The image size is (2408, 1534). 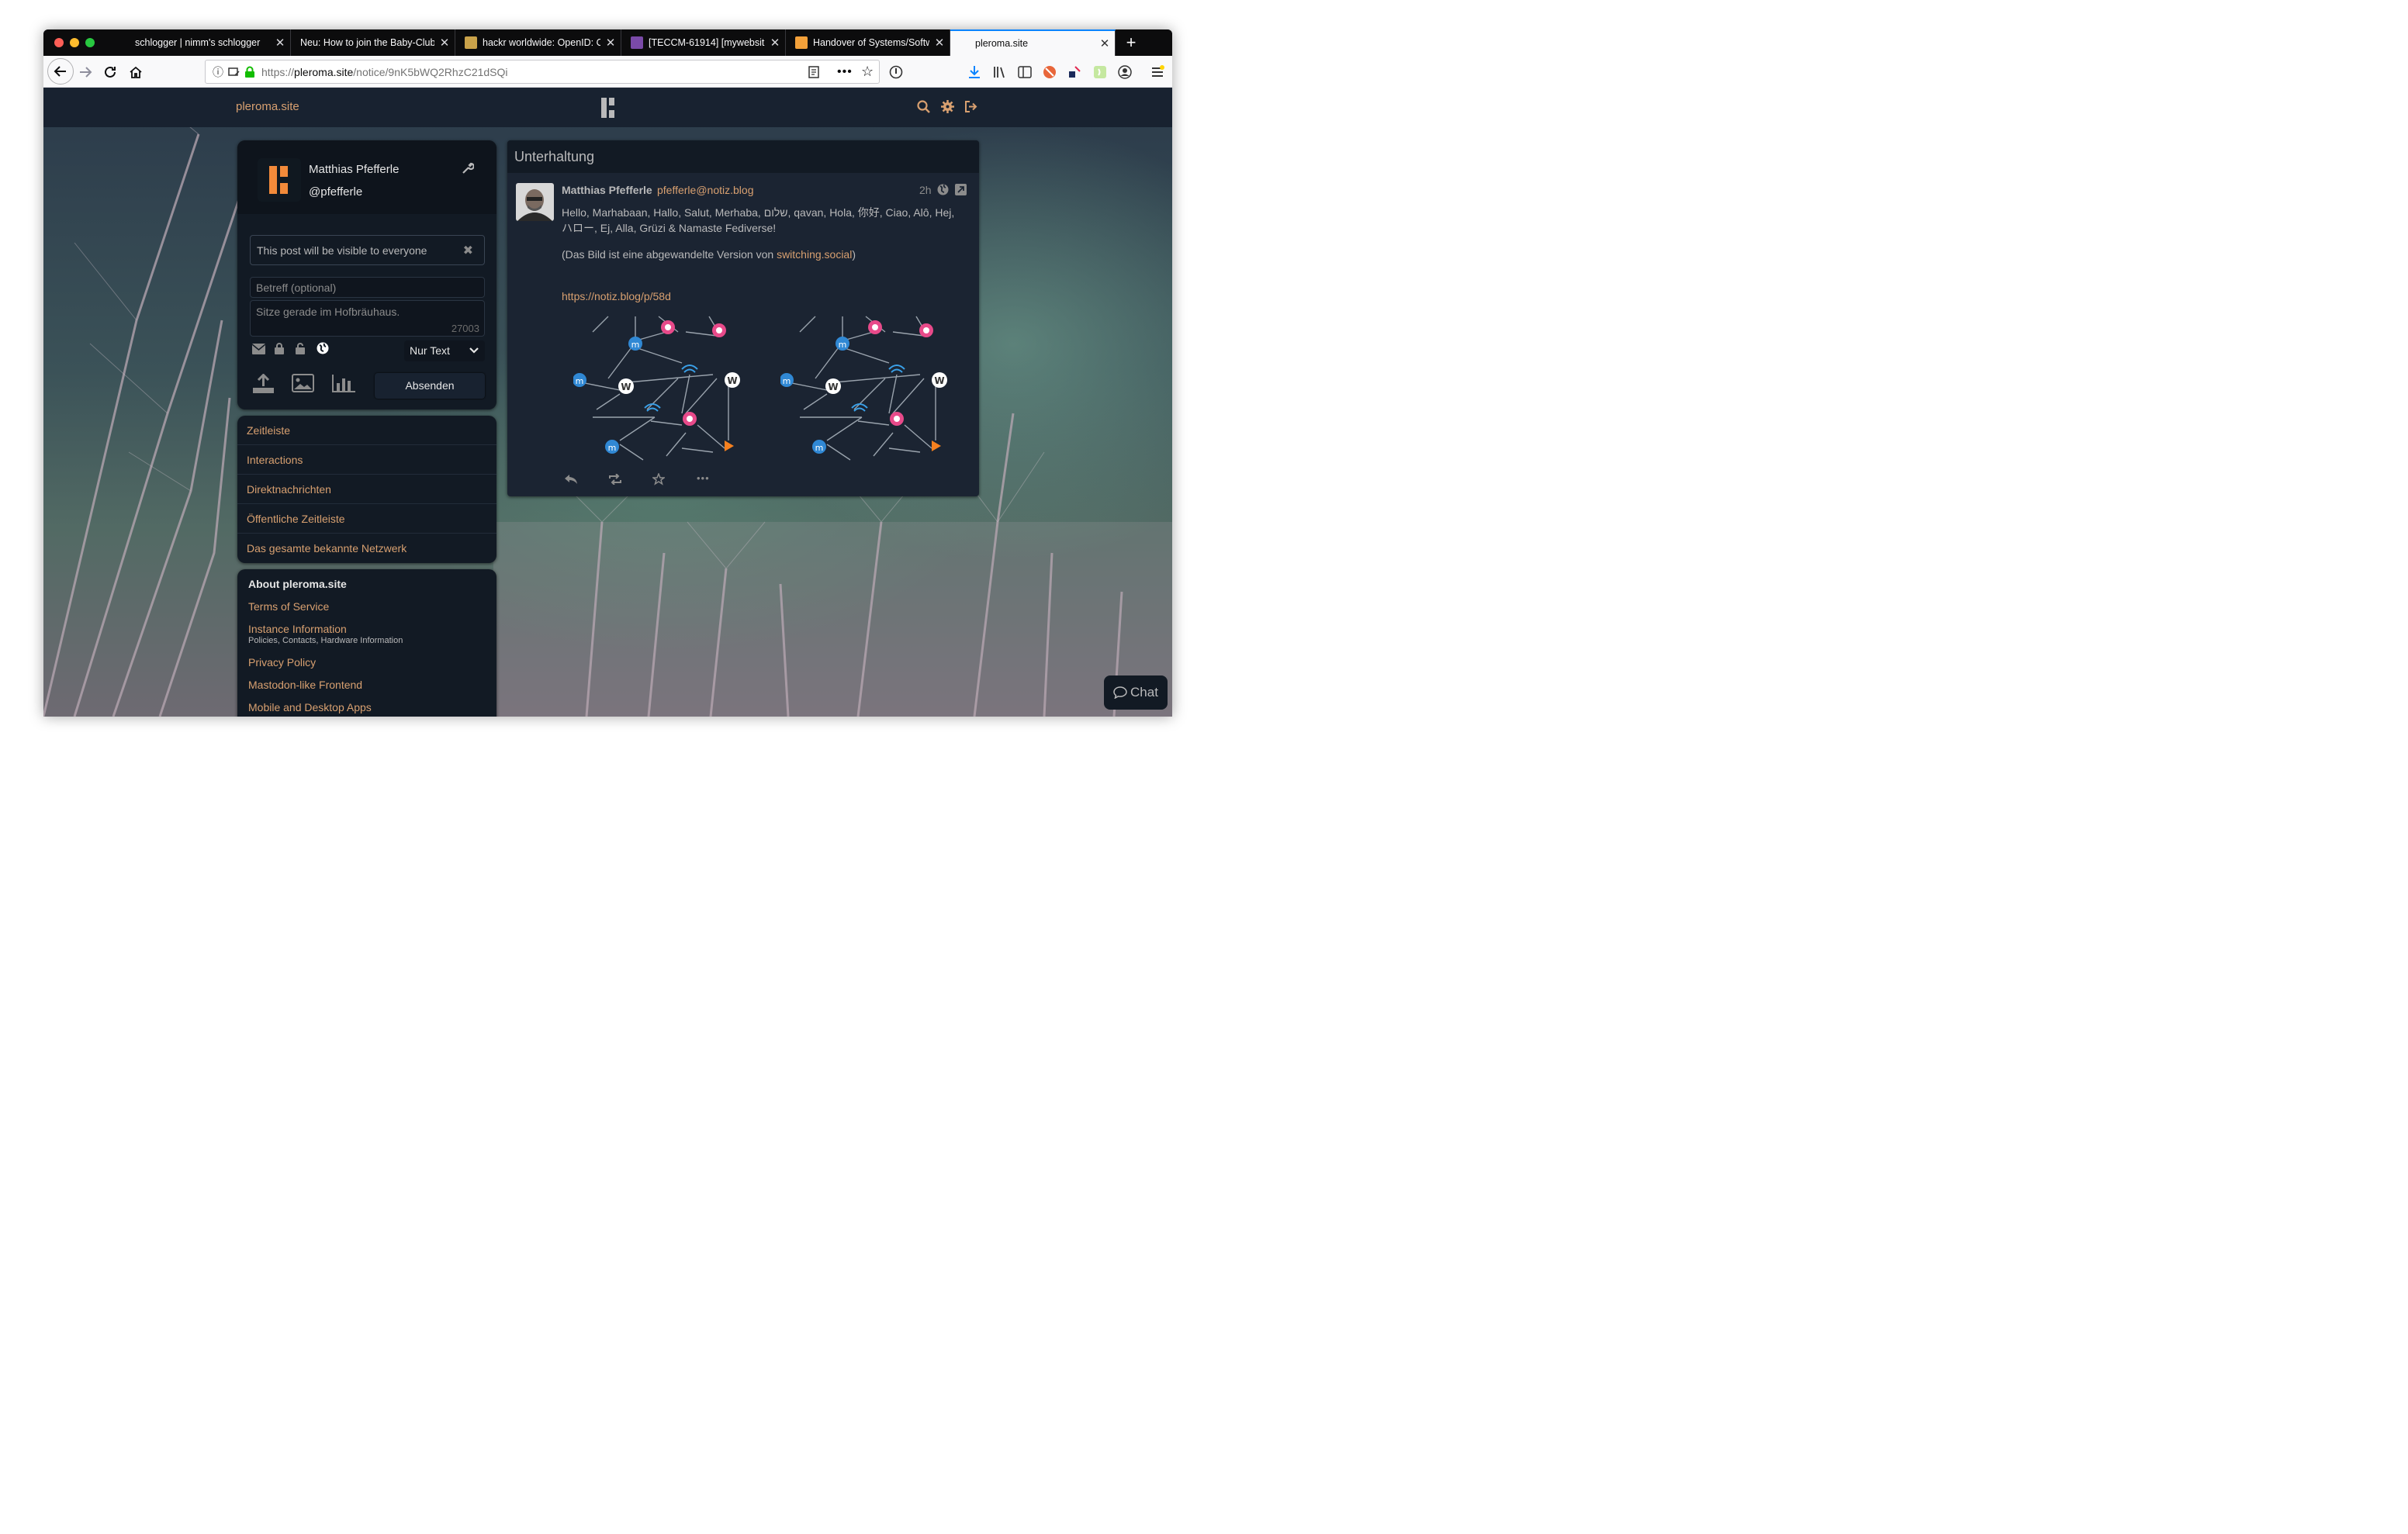 I want to click on tab-schlogger: schlogger | nimm's schlogger ✕, so click(x=208, y=42).